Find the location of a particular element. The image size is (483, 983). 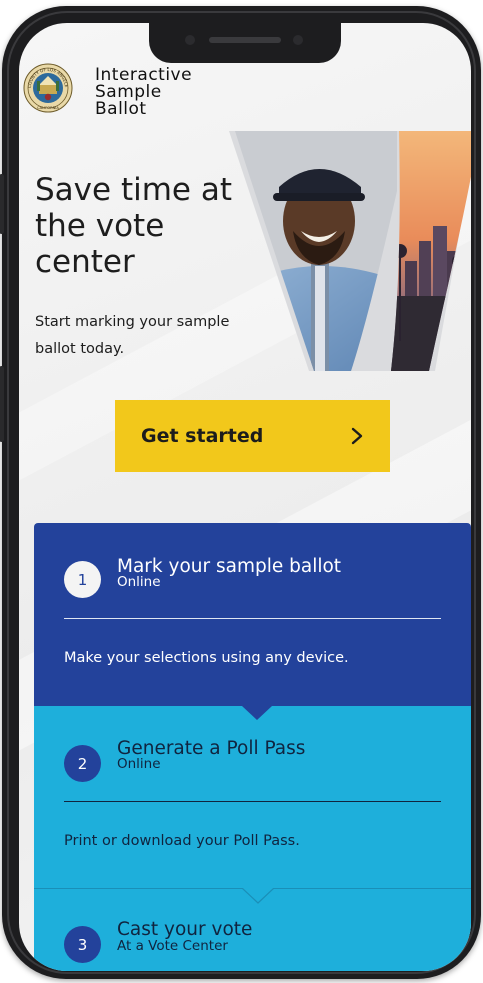

get-started-label: Get started is located at coordinates (202, 436).